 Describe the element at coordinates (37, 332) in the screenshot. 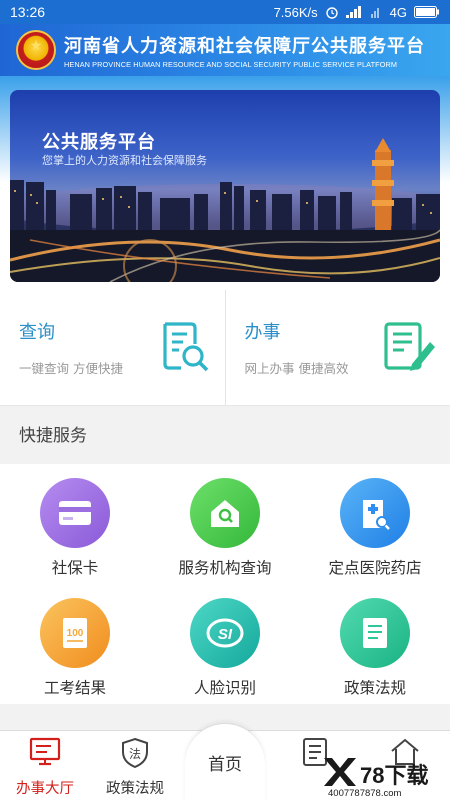

I see `query-card-title: 查询` at that location.